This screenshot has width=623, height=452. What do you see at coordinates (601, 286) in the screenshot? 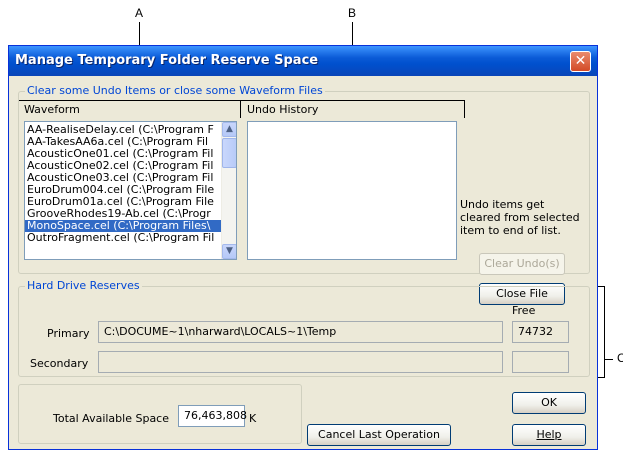
I see `callout-c-bracket-top` at bounding box center [601, 286].